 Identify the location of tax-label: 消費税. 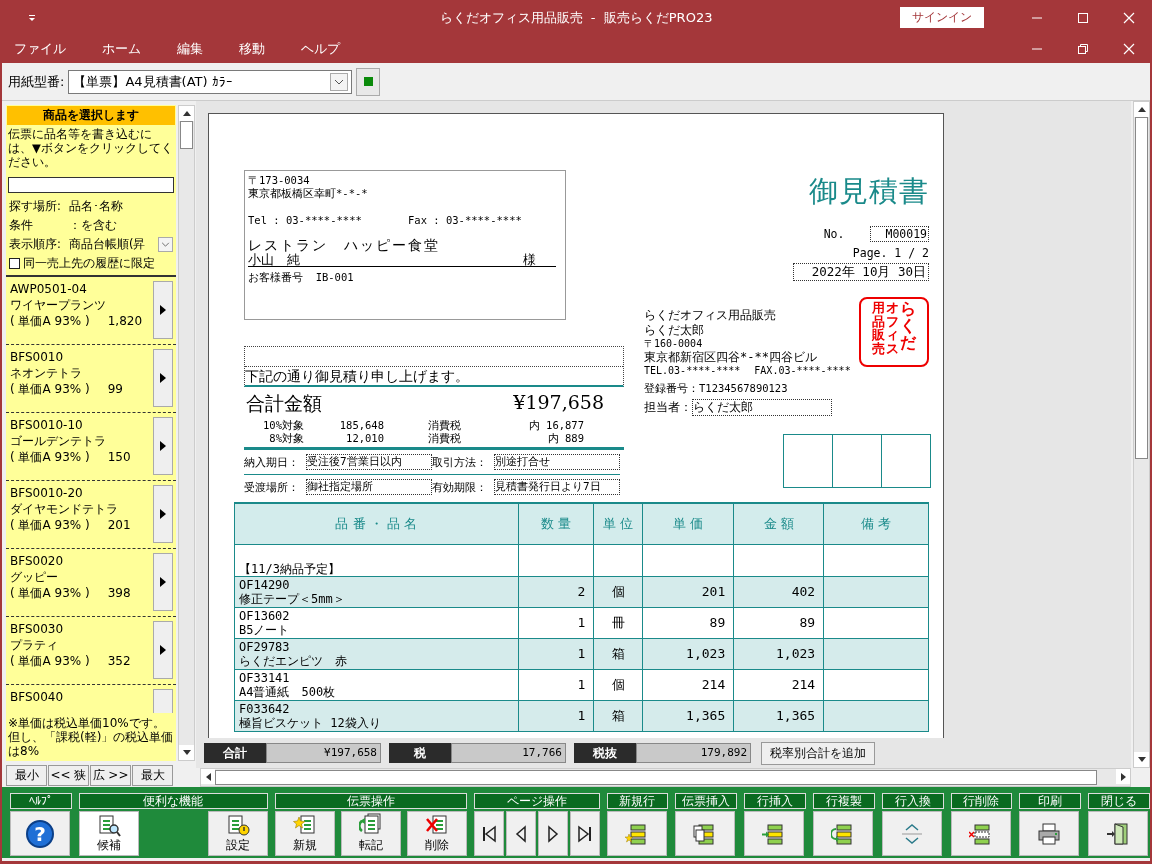
(444, 438).